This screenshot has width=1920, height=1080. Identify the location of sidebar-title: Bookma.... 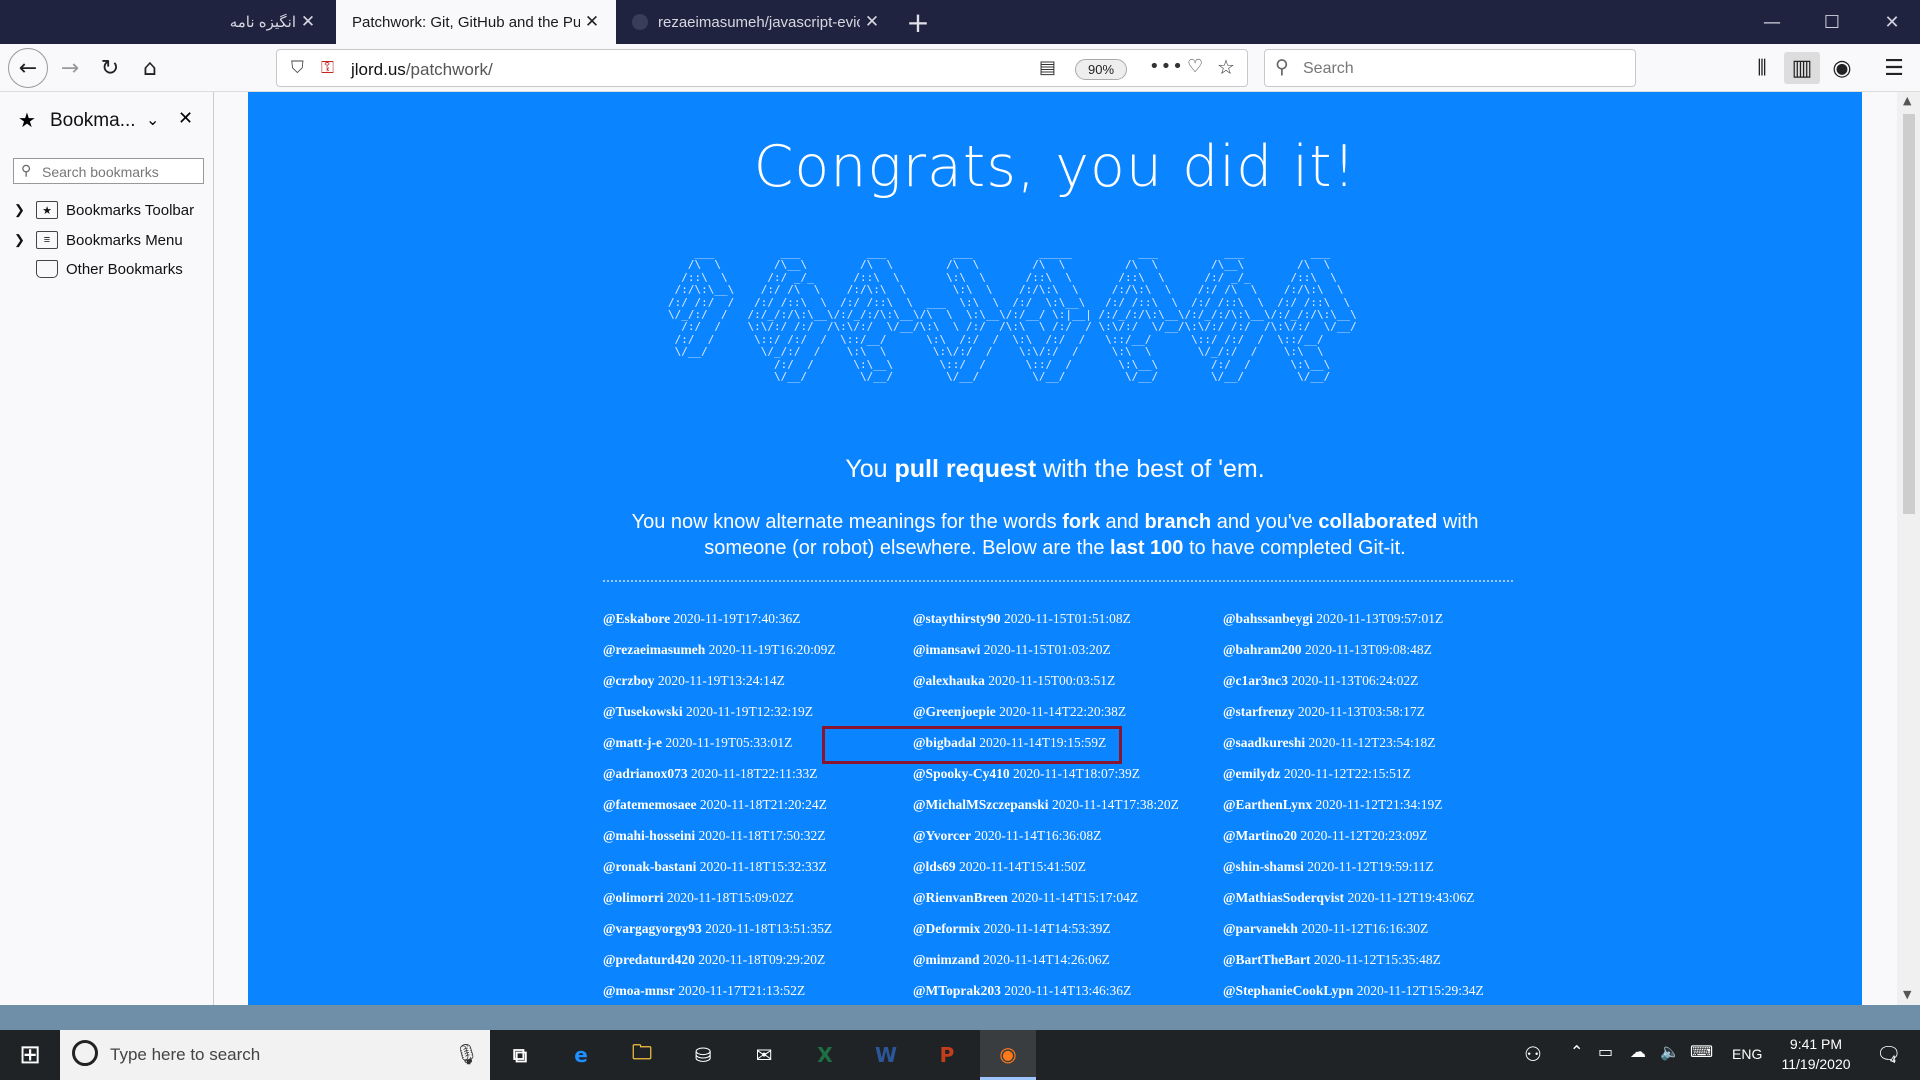
(93, 121).